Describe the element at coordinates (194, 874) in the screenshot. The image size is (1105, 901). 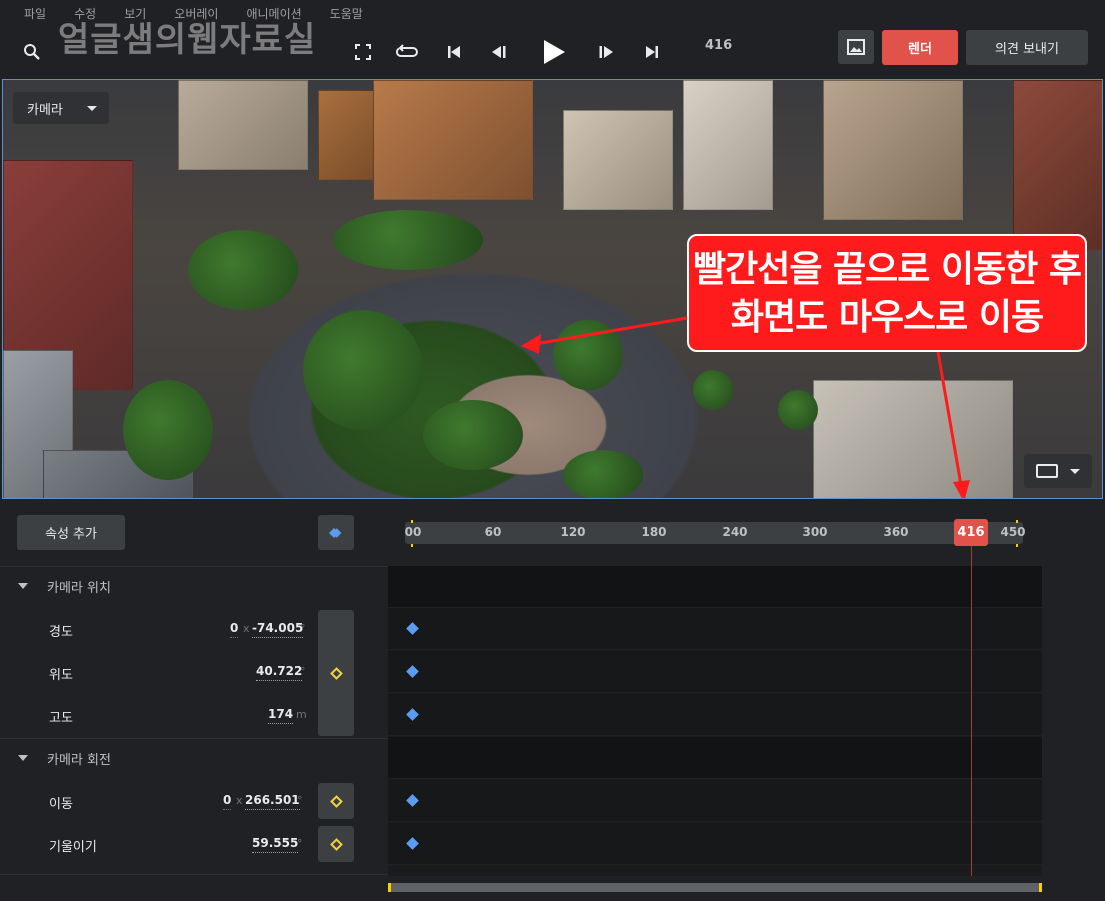
I see `divider` at that location.